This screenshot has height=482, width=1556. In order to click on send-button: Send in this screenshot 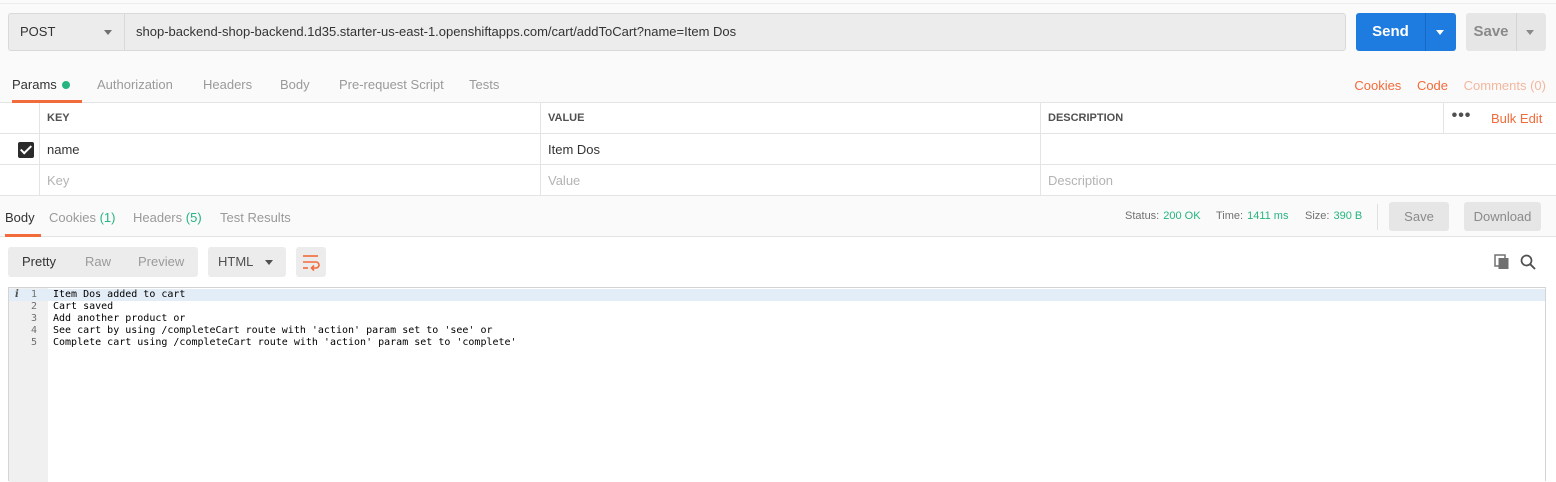, I will do `click(1406, 32)`.